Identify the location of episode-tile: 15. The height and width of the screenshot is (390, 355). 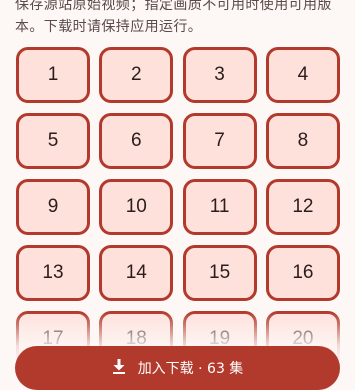
(219, 273).